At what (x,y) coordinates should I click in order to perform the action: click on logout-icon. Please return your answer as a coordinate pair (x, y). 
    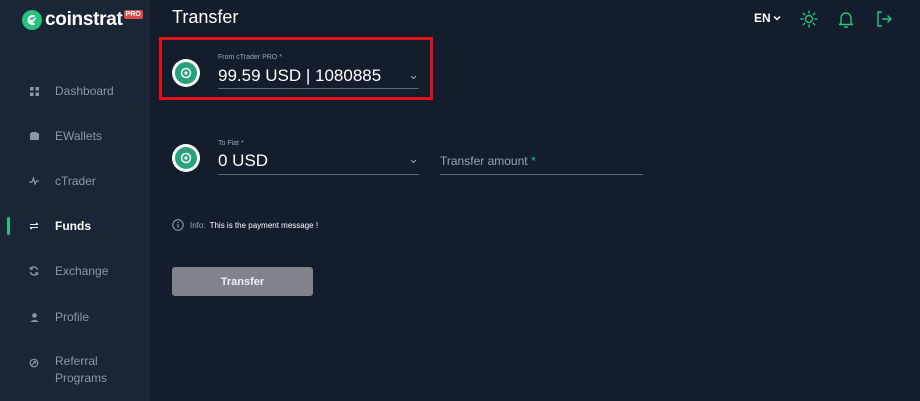
    Looking at the image, I should click on (884, 19).